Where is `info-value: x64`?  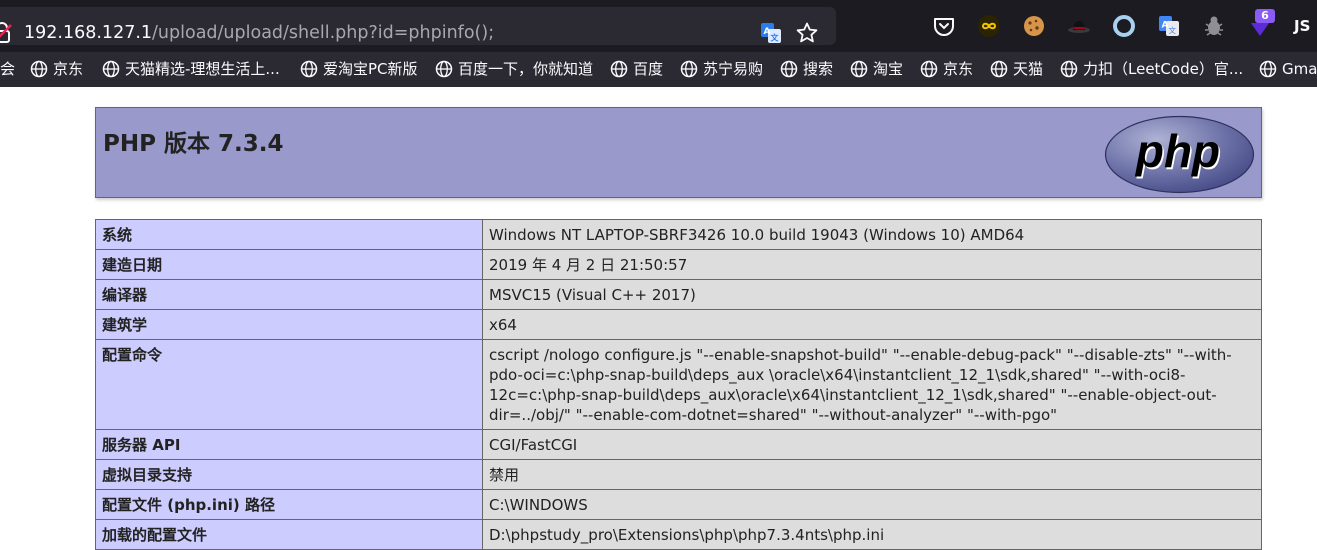 info-value: x64 is located at coordinates (872, 324).